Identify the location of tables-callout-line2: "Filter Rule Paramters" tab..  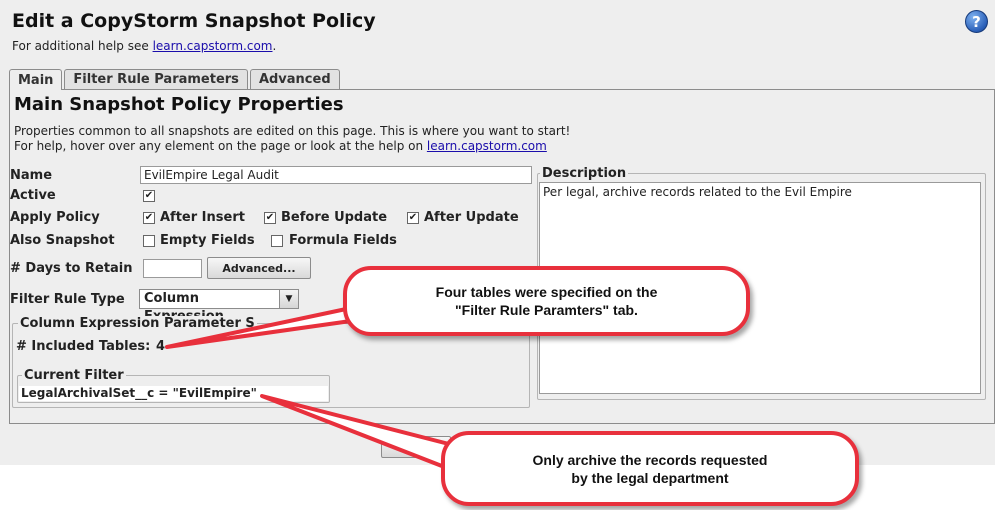
(546, 310).